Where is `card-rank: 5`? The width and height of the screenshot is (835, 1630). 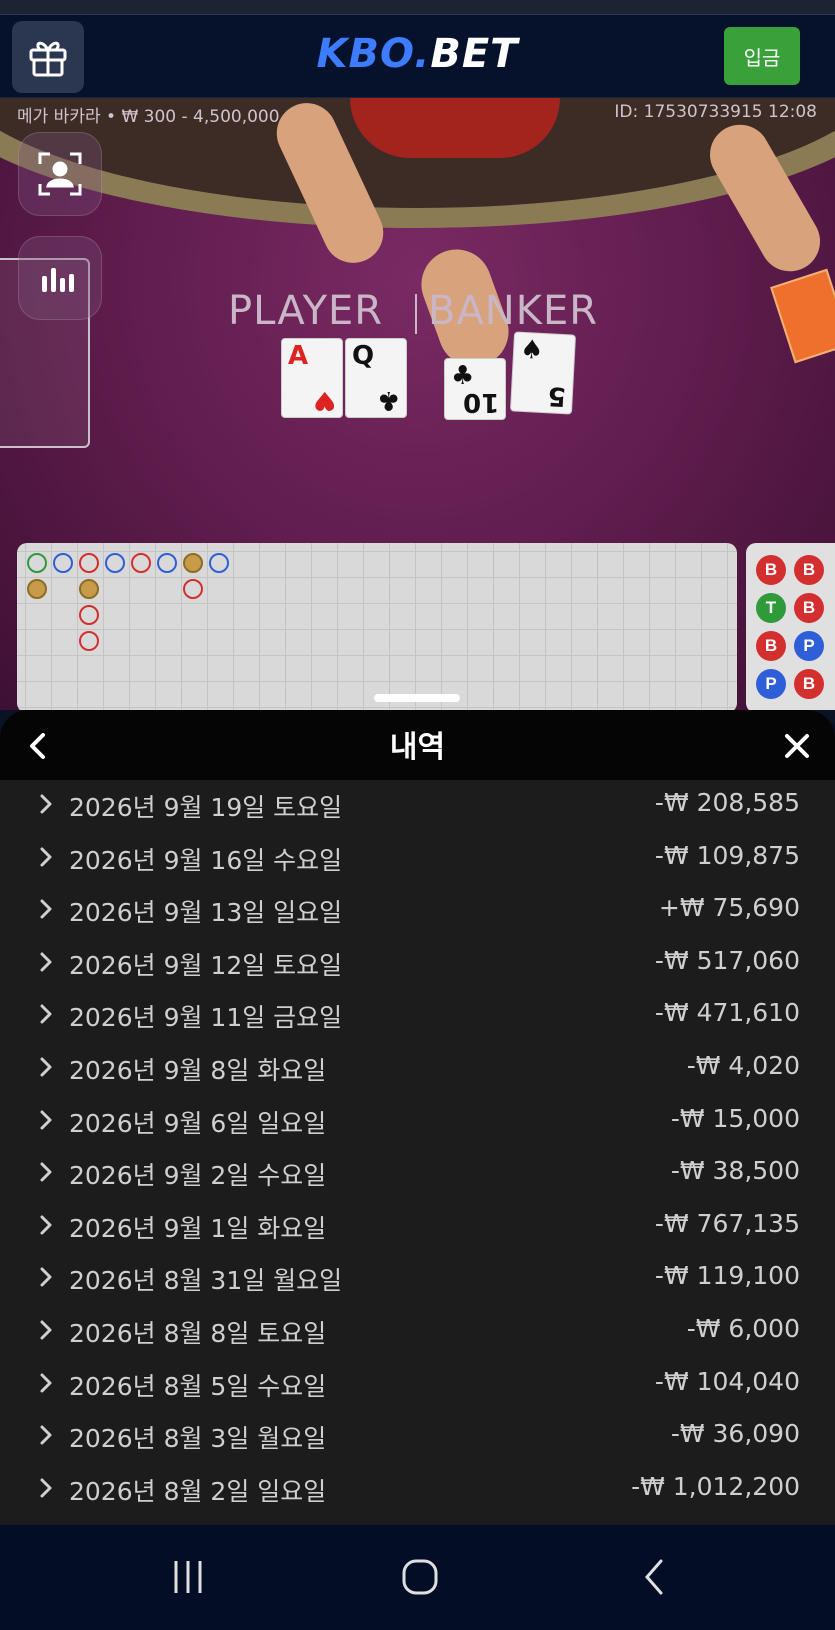
card-rank: 5 is located at coordinates (556, 396).